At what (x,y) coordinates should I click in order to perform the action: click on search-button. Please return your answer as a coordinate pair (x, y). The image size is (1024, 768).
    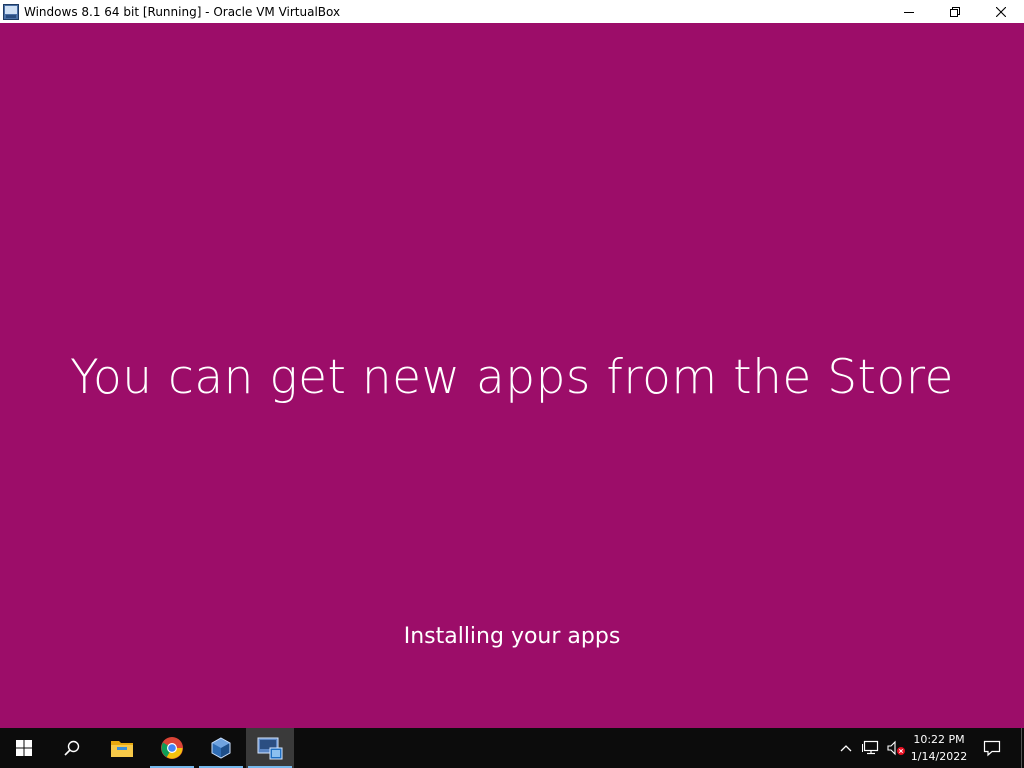
    Looking at the image, I should click on (72, 748).